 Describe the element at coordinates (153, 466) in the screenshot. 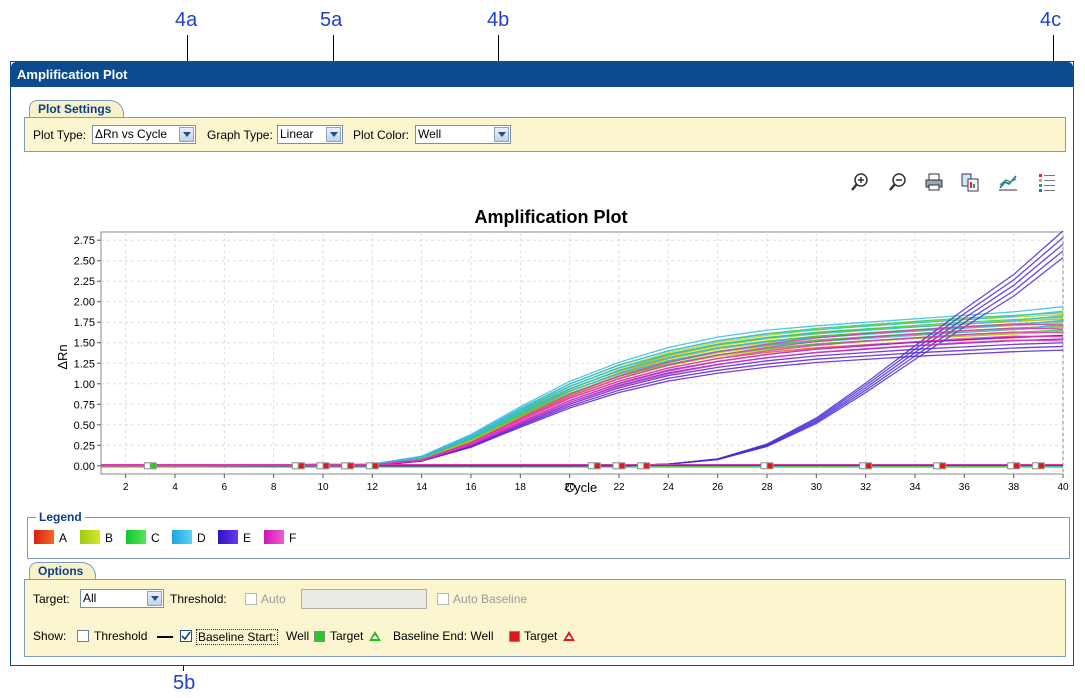

I see `baseline-marker-start` at that location.